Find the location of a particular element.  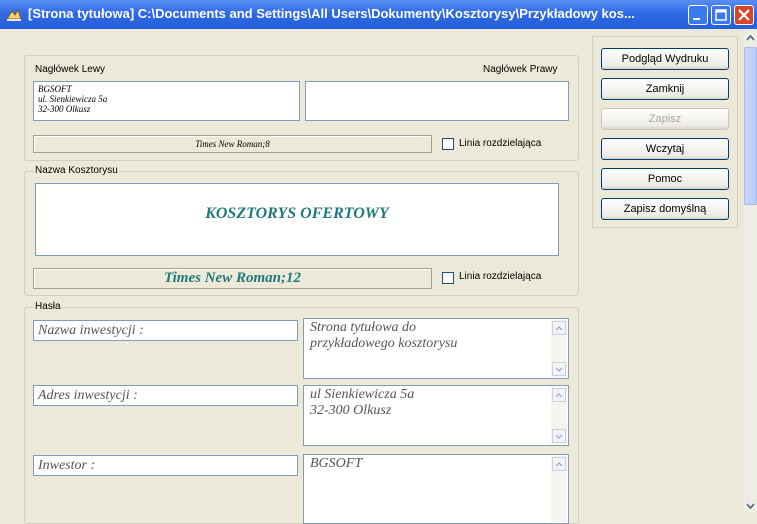

keyword-value: BGSOFT is located at coordinates (336, 463).